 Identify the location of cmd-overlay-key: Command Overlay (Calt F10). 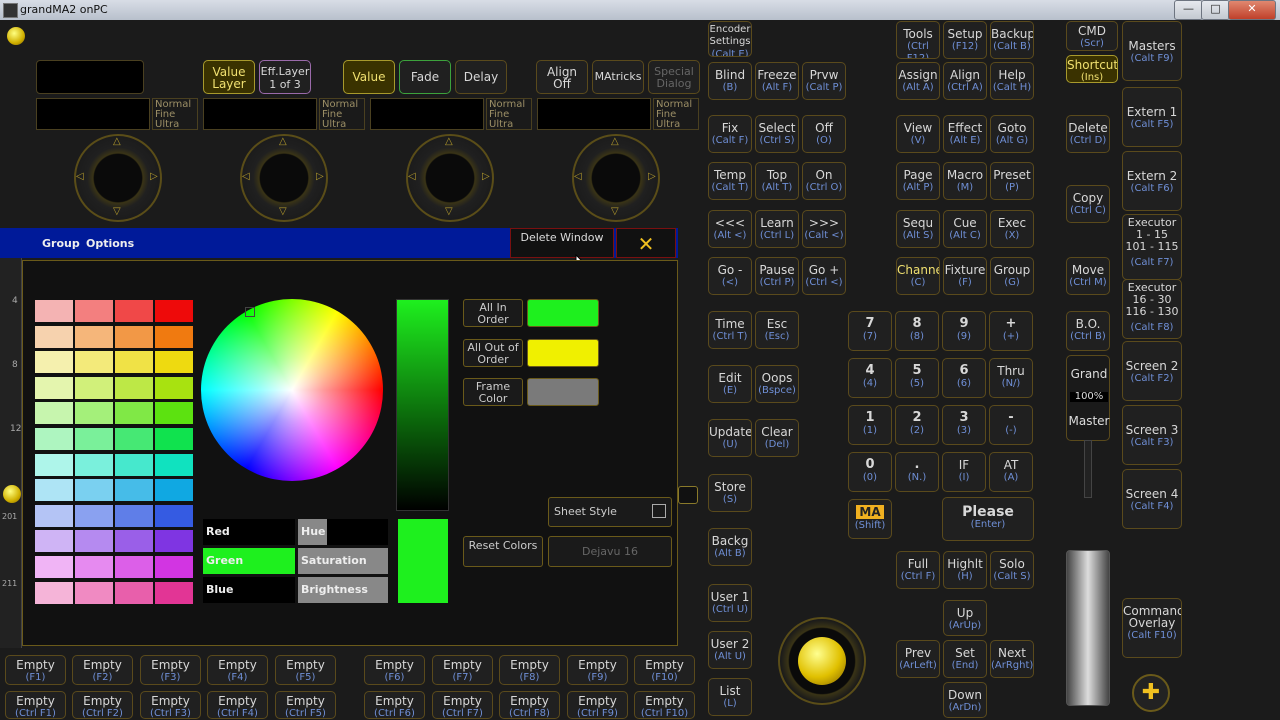
(1152, 628).